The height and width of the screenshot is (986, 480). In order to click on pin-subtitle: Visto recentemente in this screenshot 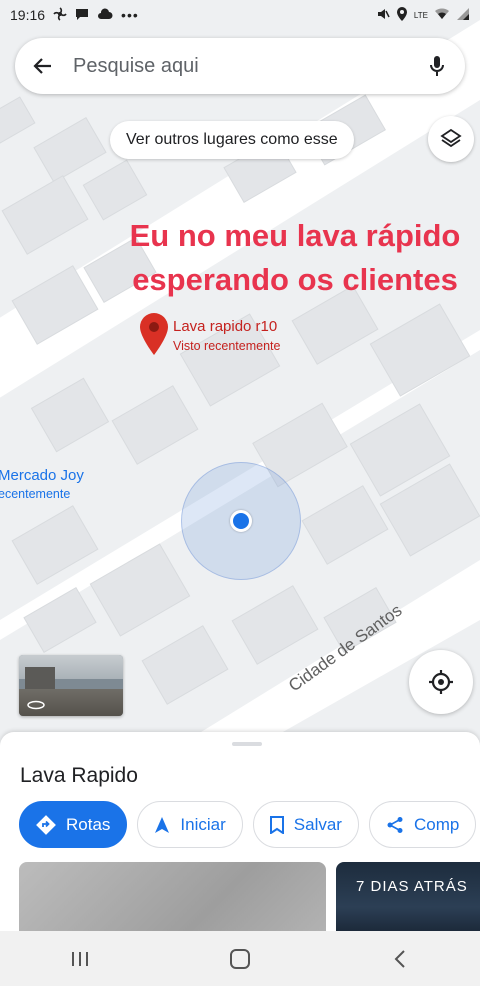, I will do `click(227, 346)`.